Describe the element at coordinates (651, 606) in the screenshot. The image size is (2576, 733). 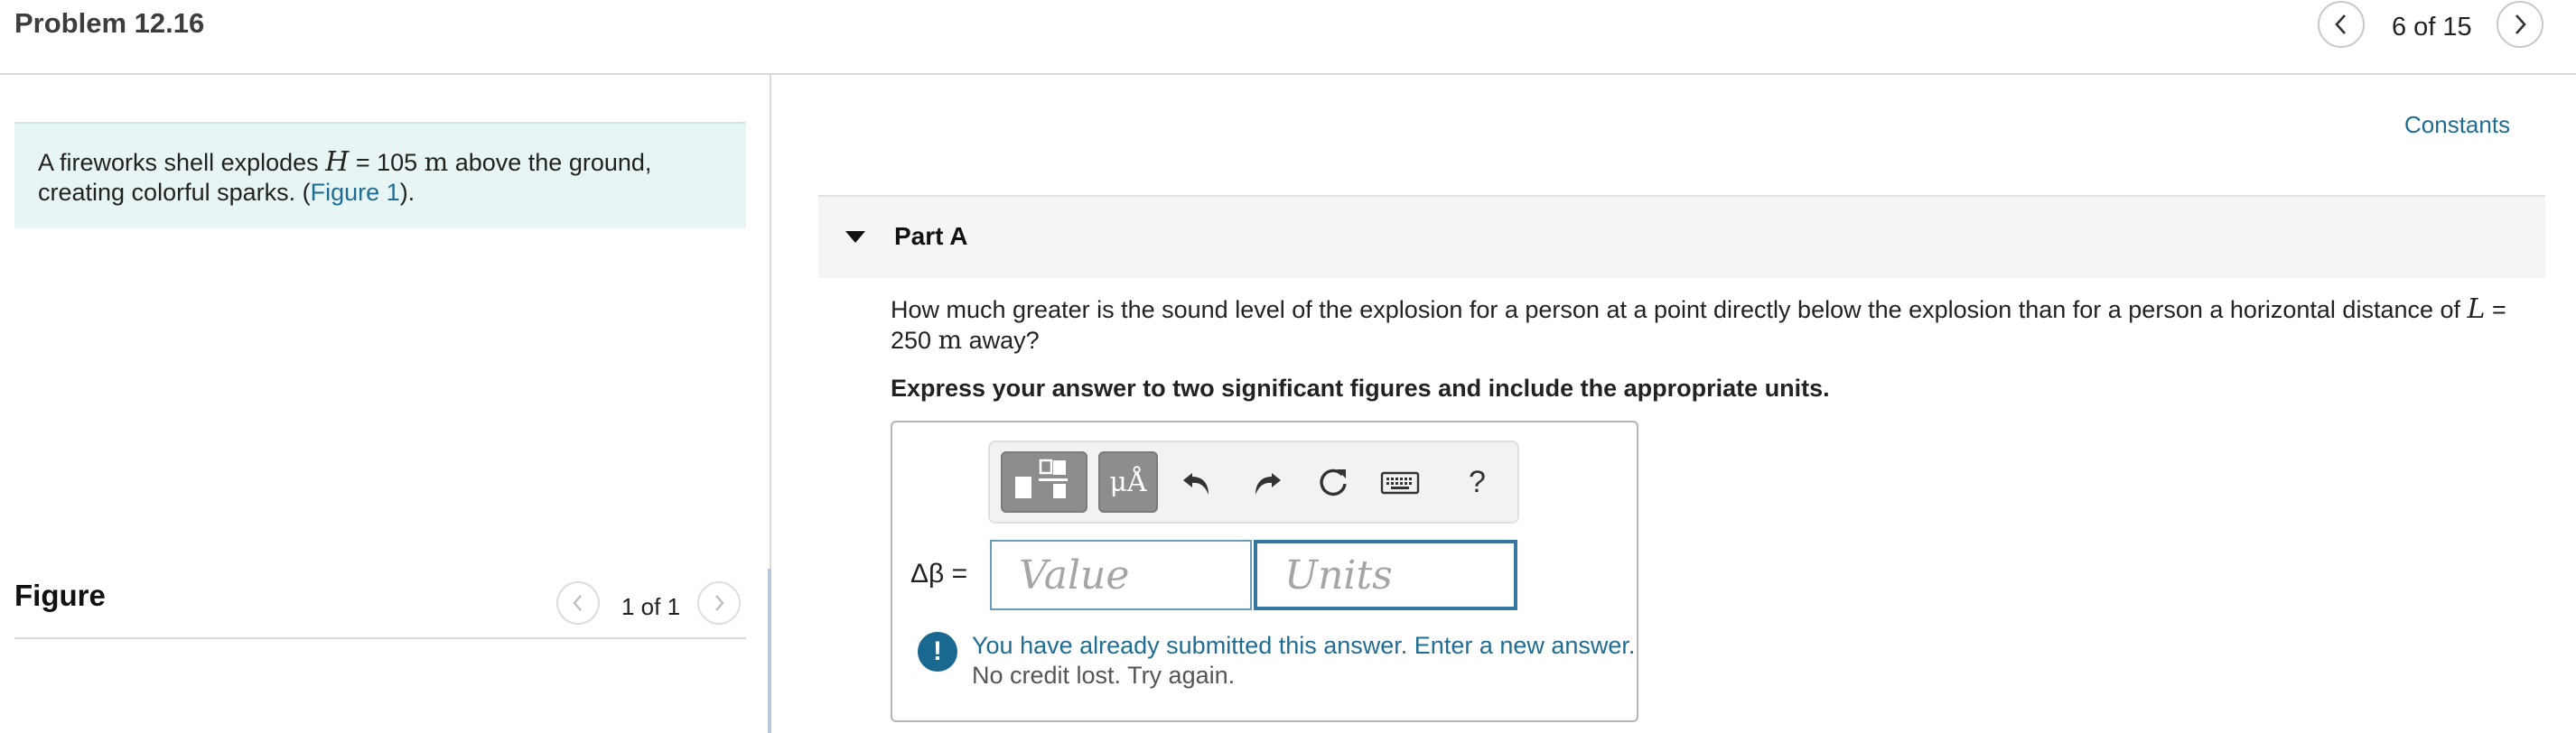
I see `figure-page-indicator: 1 of 1` at that location.